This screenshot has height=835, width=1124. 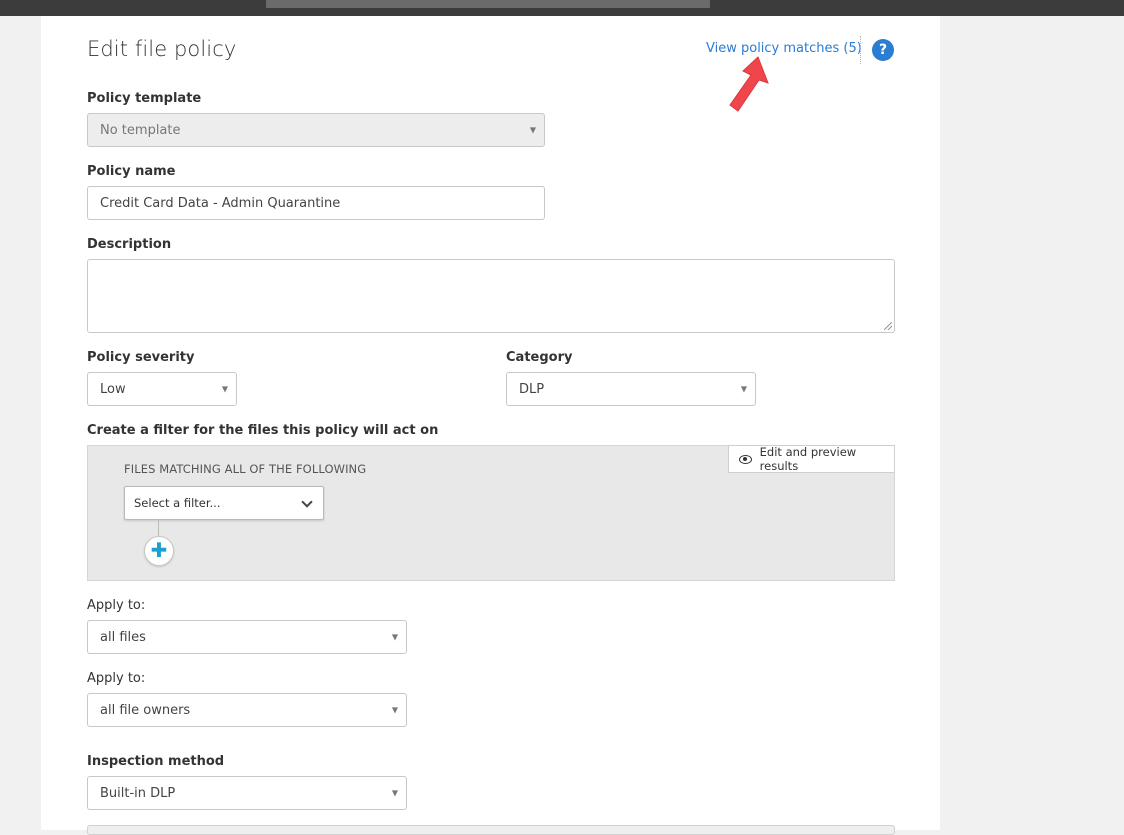 I want to click on help-icon: ?, so click(x=883, y=50).